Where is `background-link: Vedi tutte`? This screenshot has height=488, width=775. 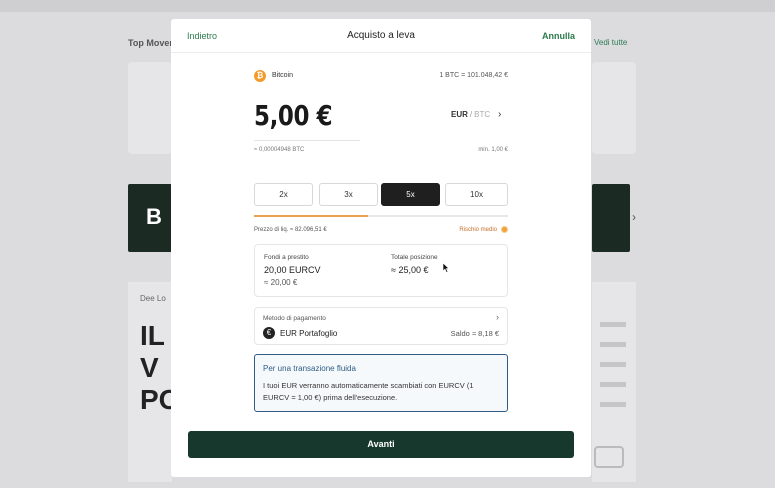
background-link: Vedi tutte is located at coordinates (611, 42).